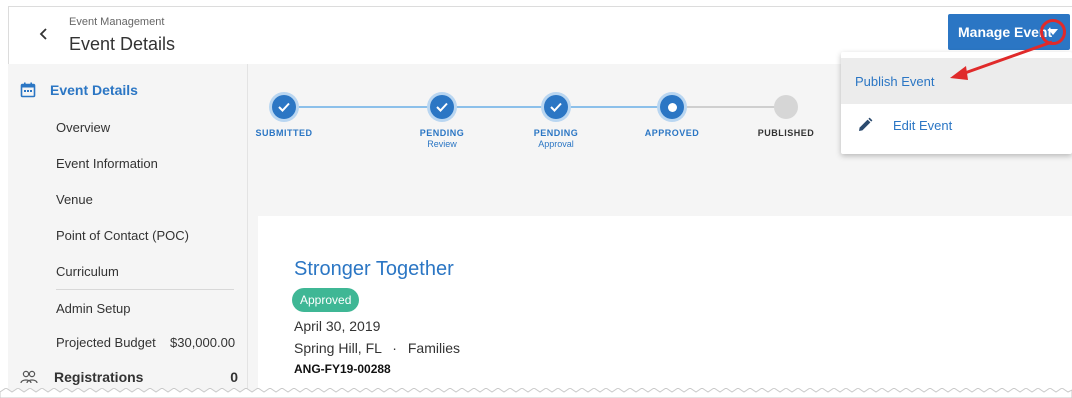  Describe the element at coordinates (234, 377) in the screenshot. I see `registrations-count: 0` at that location.